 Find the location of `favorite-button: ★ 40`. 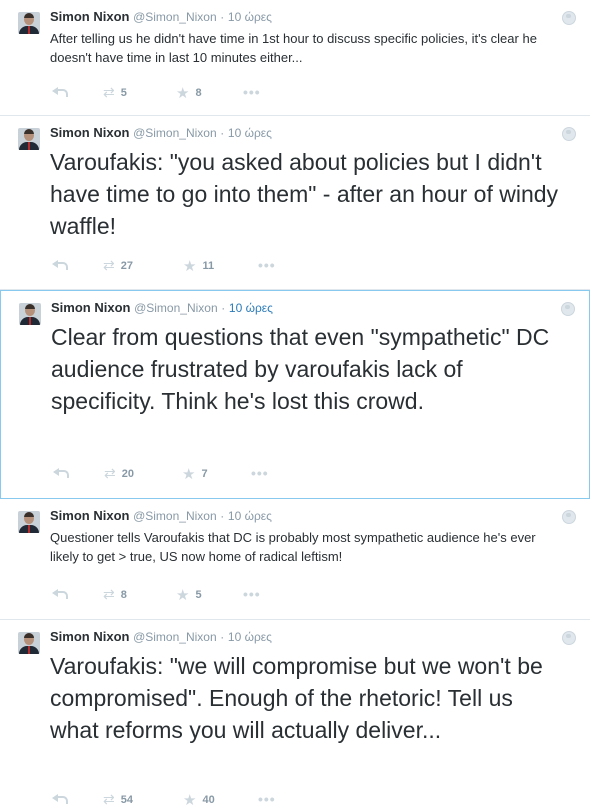

favorite-button: ★ 40 is located at coordinates (199, 800).